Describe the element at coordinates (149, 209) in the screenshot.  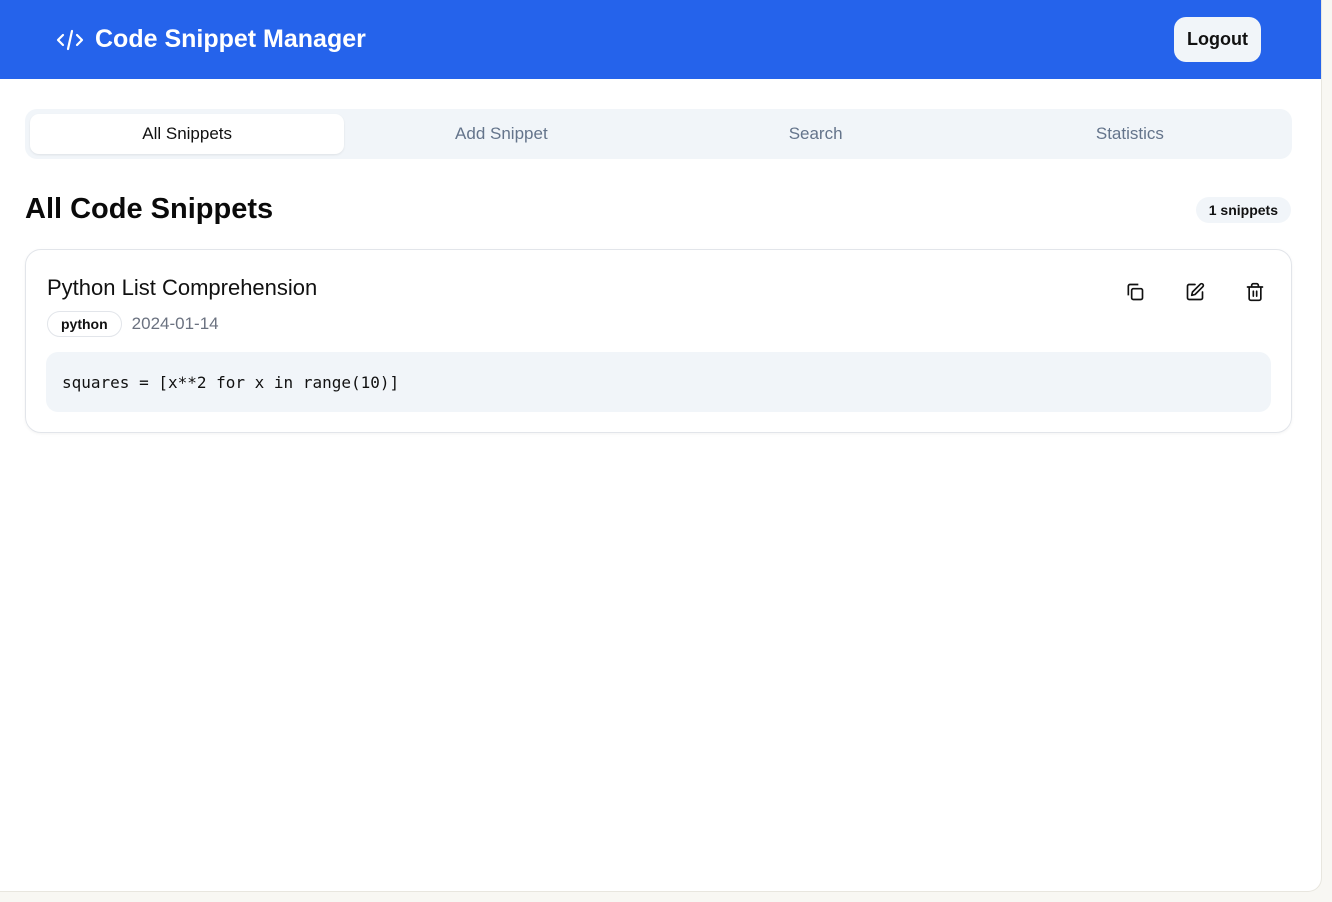
I see `page-title: All Code Snippets` at that location.